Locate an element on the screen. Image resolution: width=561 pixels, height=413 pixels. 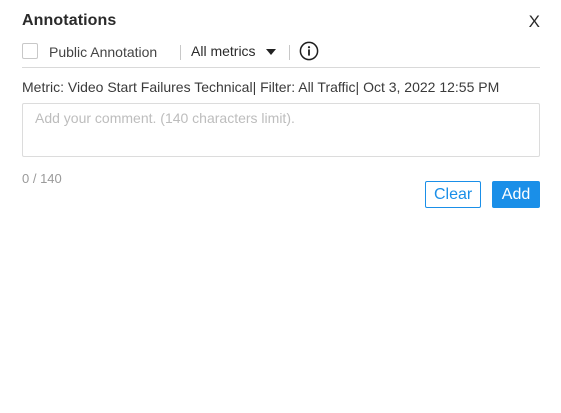
metric-dropdown: All metrics is located at coordinates (233, 51).